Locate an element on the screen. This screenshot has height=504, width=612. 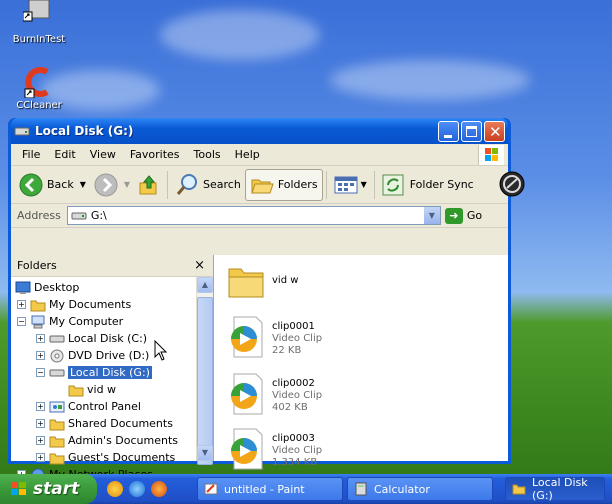
maximize-button is located at coordinates (471, 131).